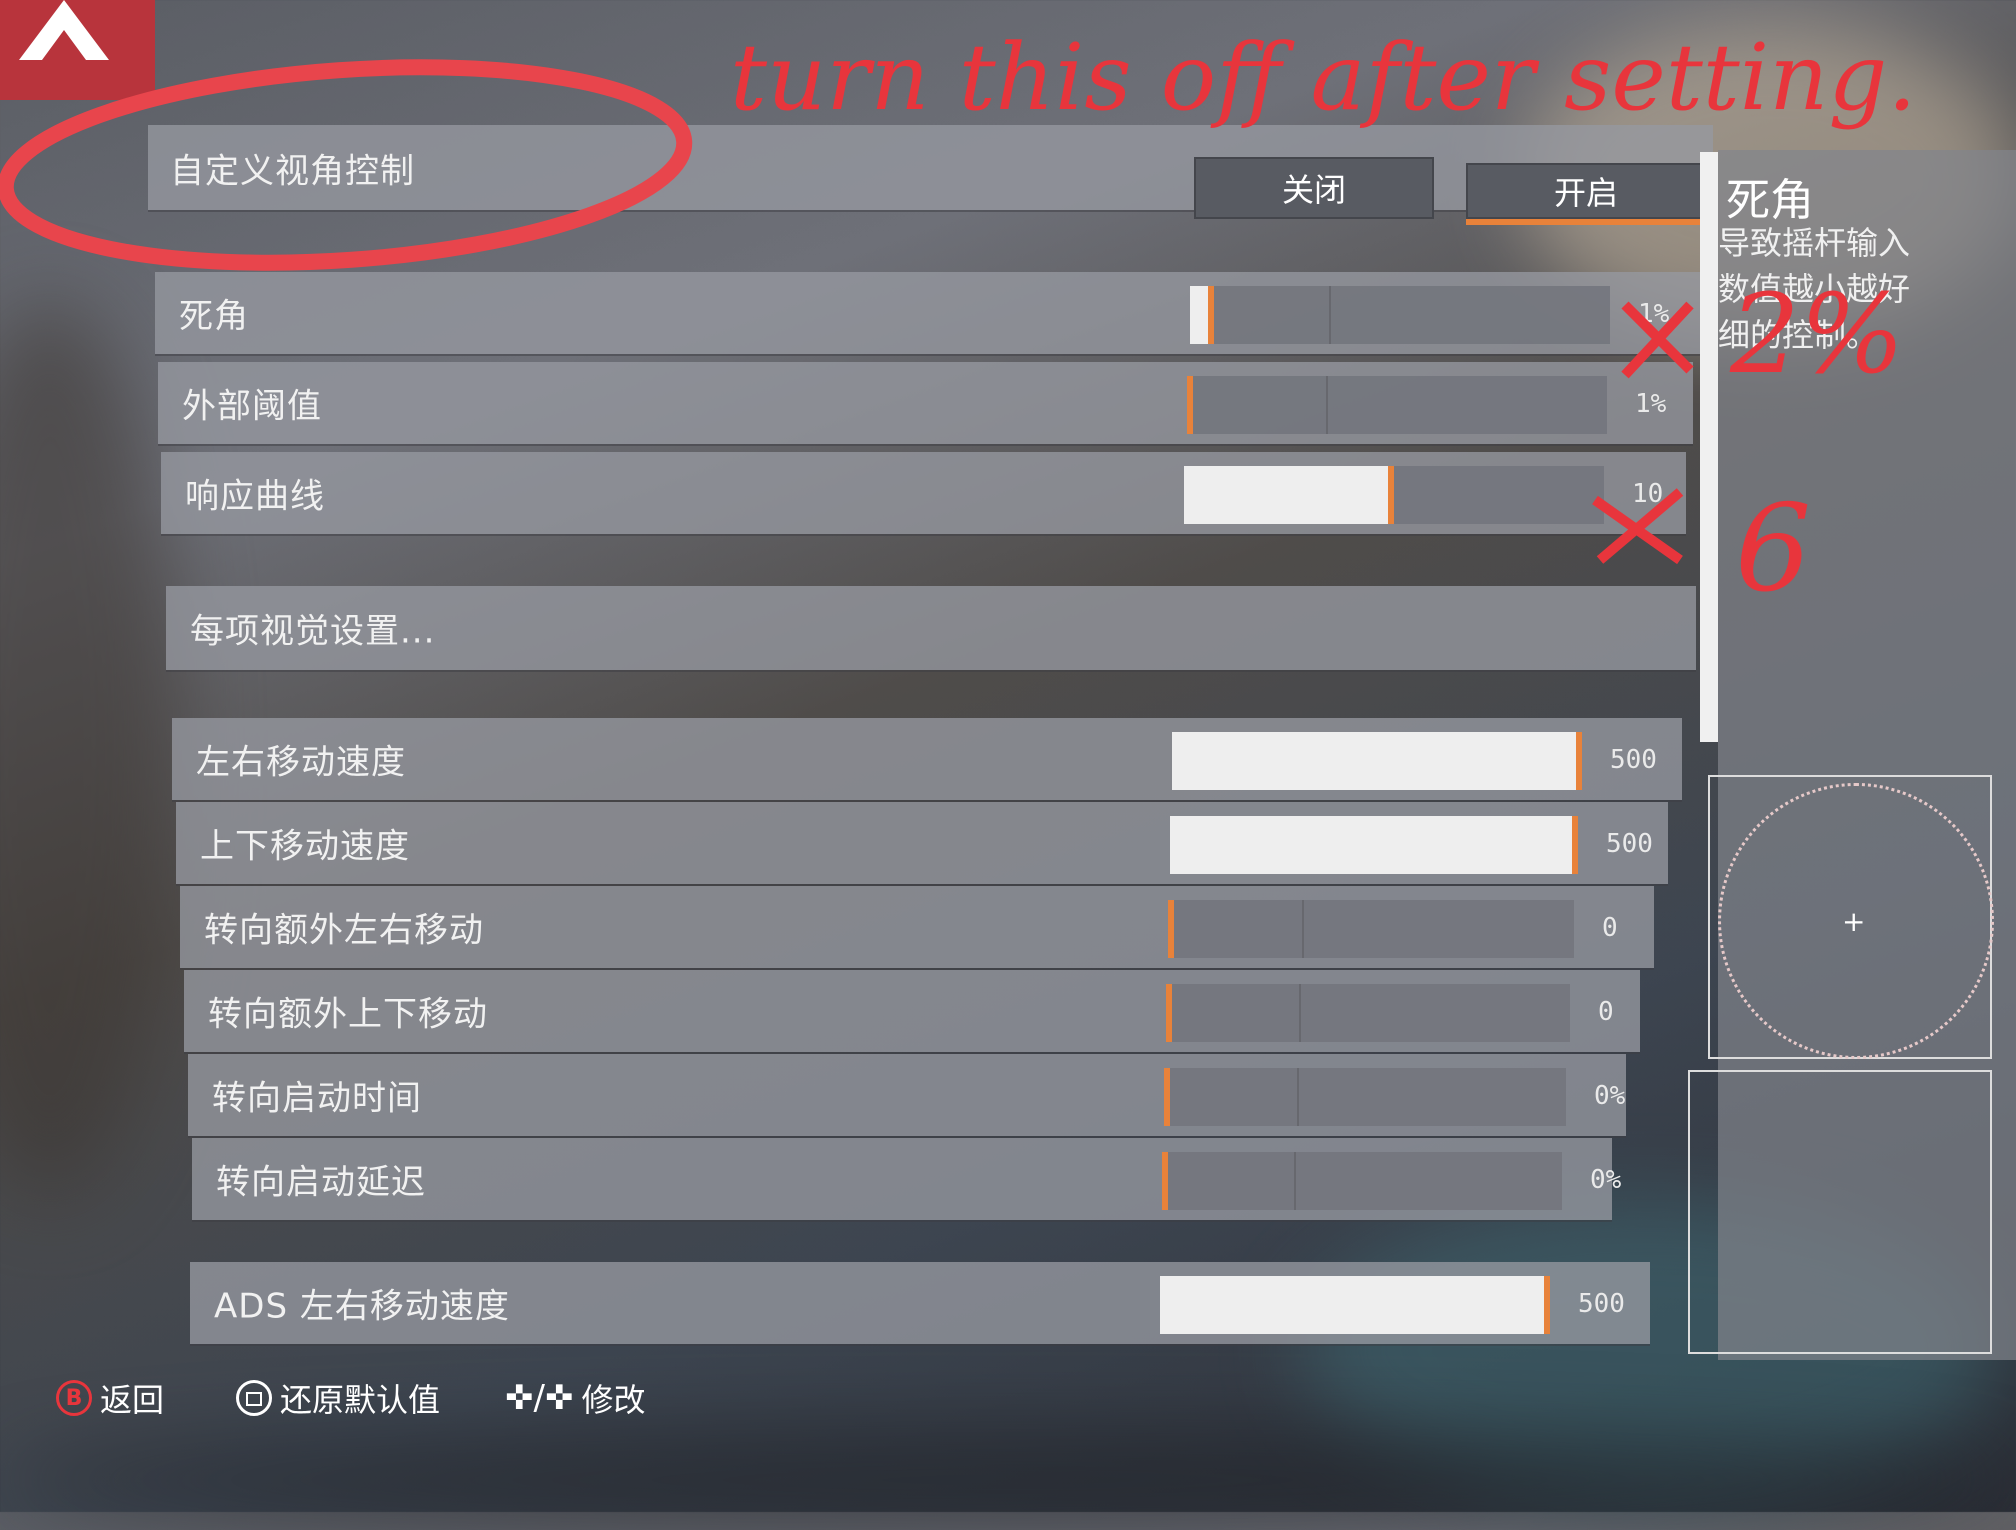  I want to click on annotation-curve: 6, so click(1773, 549).